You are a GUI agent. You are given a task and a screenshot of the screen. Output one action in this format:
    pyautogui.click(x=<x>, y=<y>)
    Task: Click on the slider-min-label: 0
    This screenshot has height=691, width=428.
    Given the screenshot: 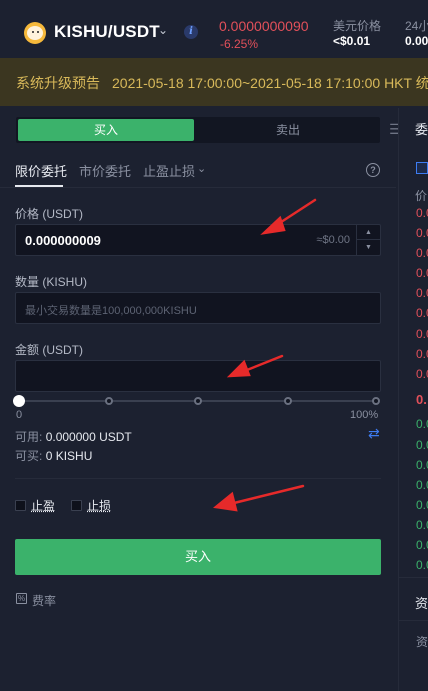 What is the action you would take?
    pyautogui.click(x=19, y=415)
    